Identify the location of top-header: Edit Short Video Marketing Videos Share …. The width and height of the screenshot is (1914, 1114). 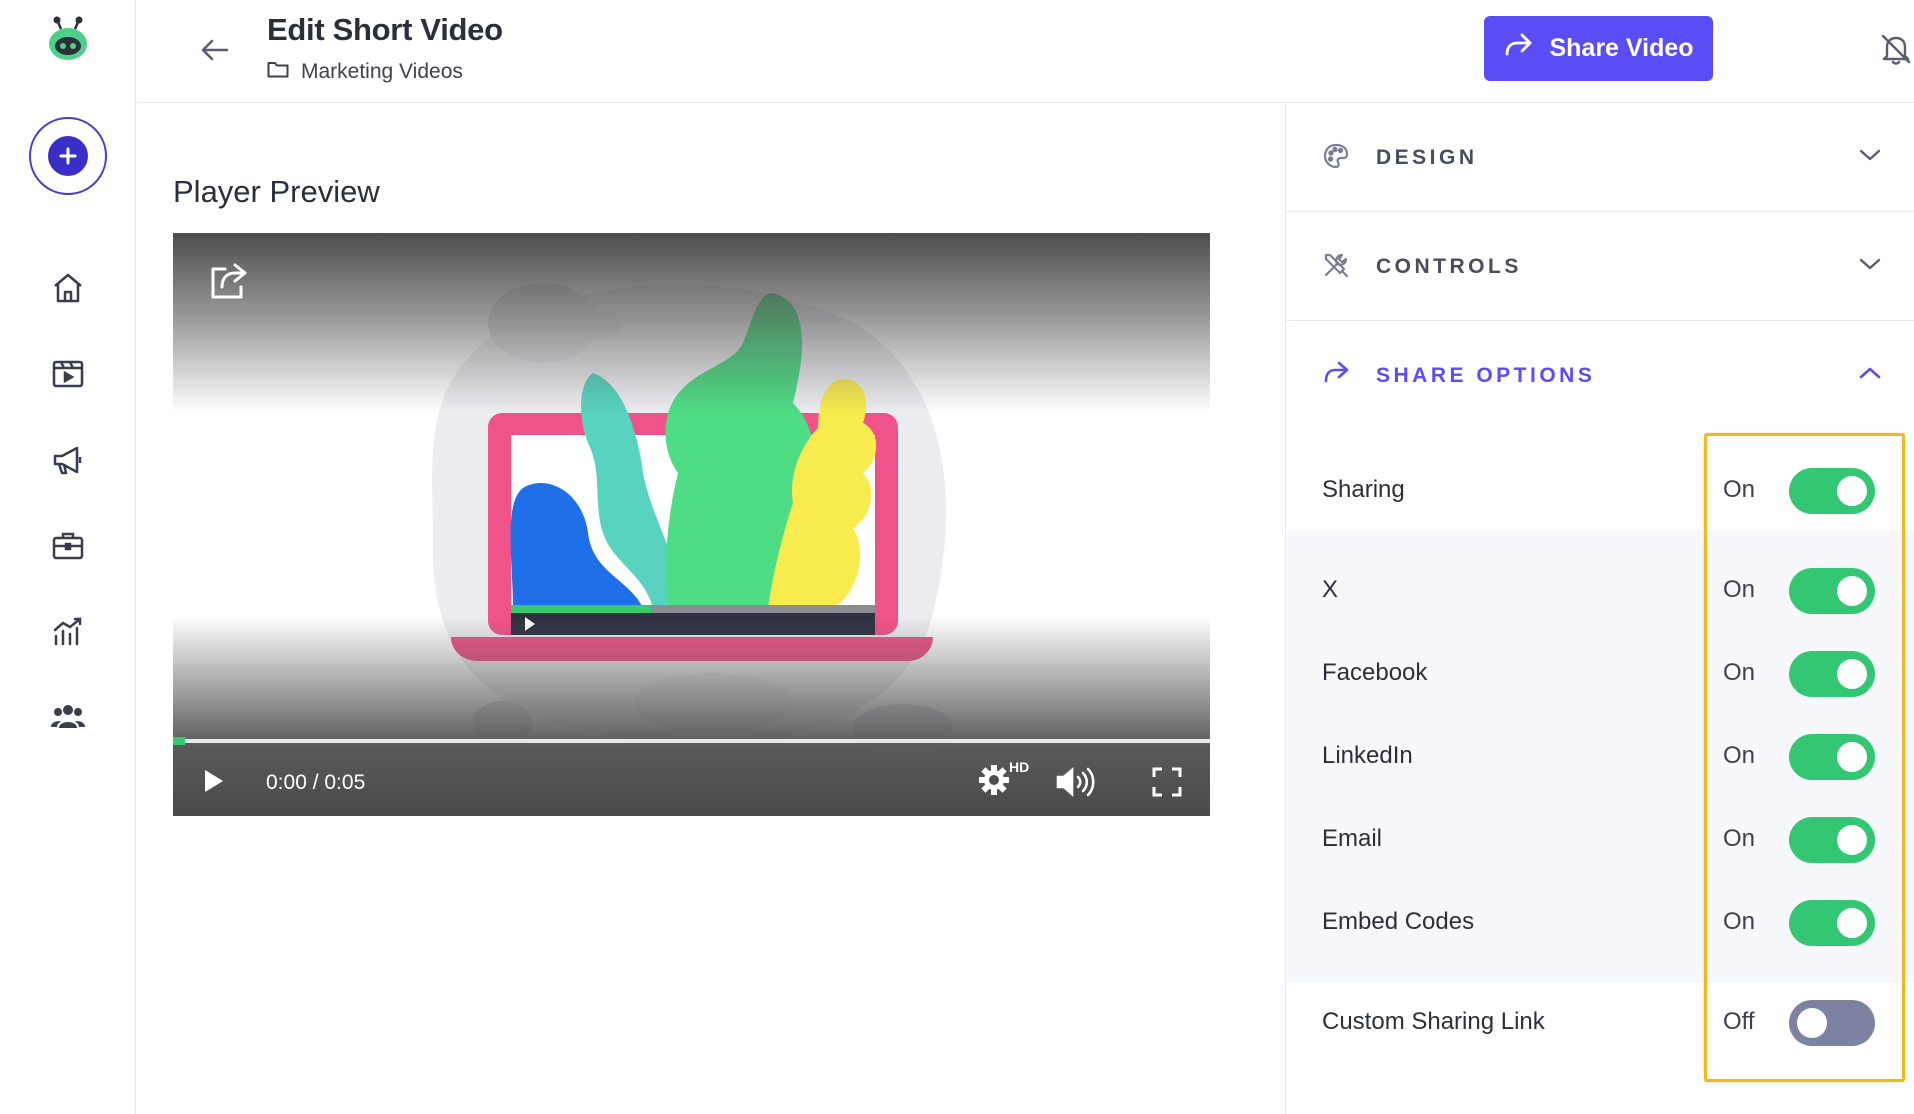
(1025, 51).